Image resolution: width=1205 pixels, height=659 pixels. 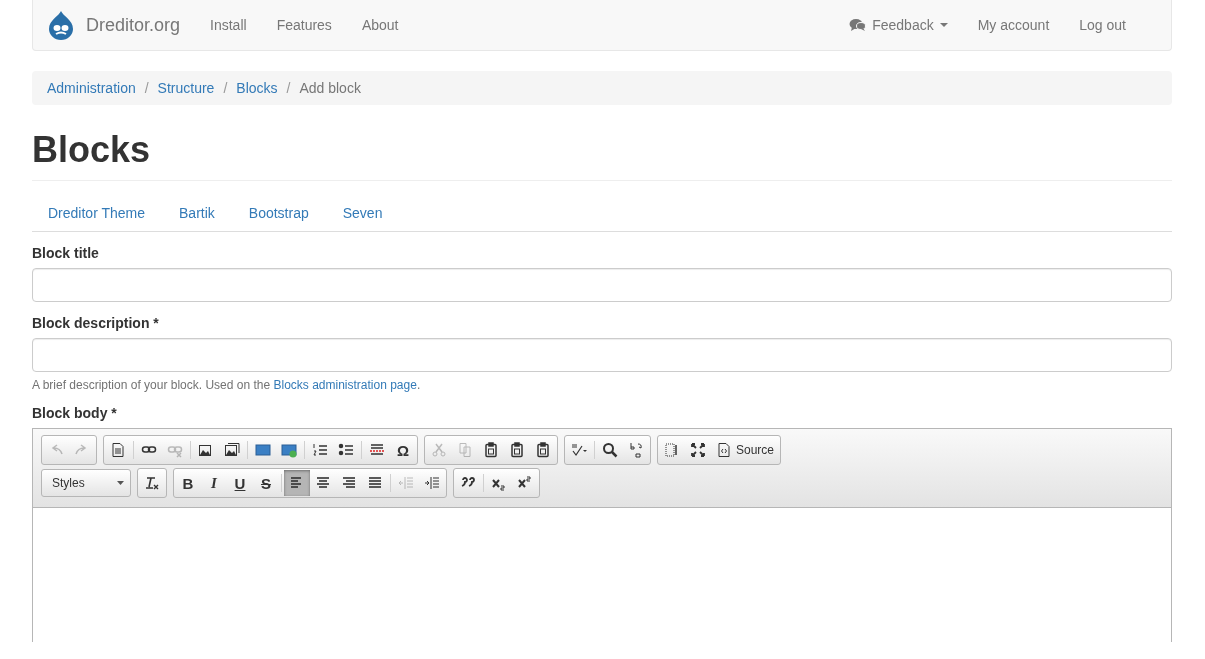 What do you see at coordinates (724, 450) in the screenshot?
I see `source-icon` at bounding box center [724, 450].